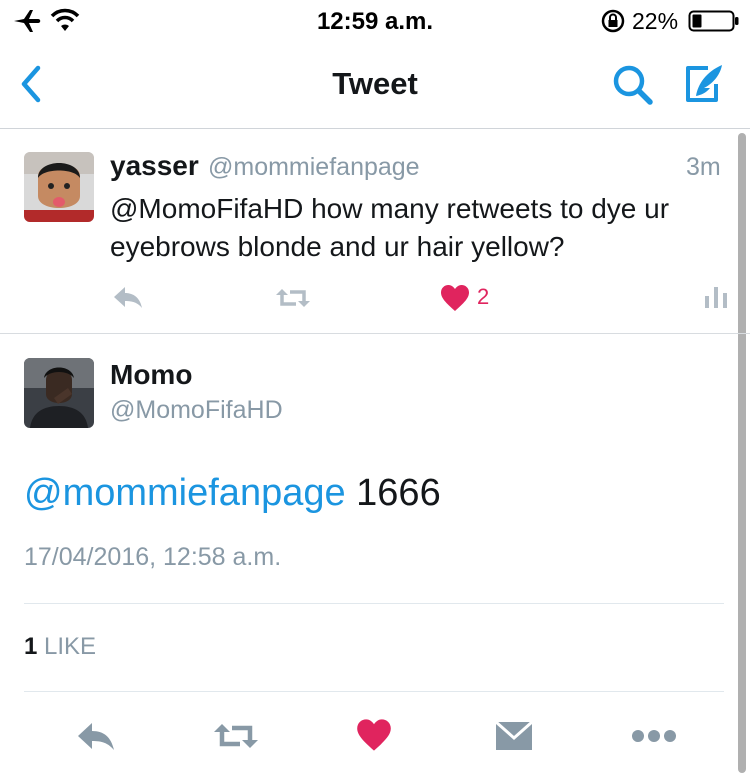  Describe the element at coordinates (151, 375) in the screenshot. I see `author-name: Momo` at that location.